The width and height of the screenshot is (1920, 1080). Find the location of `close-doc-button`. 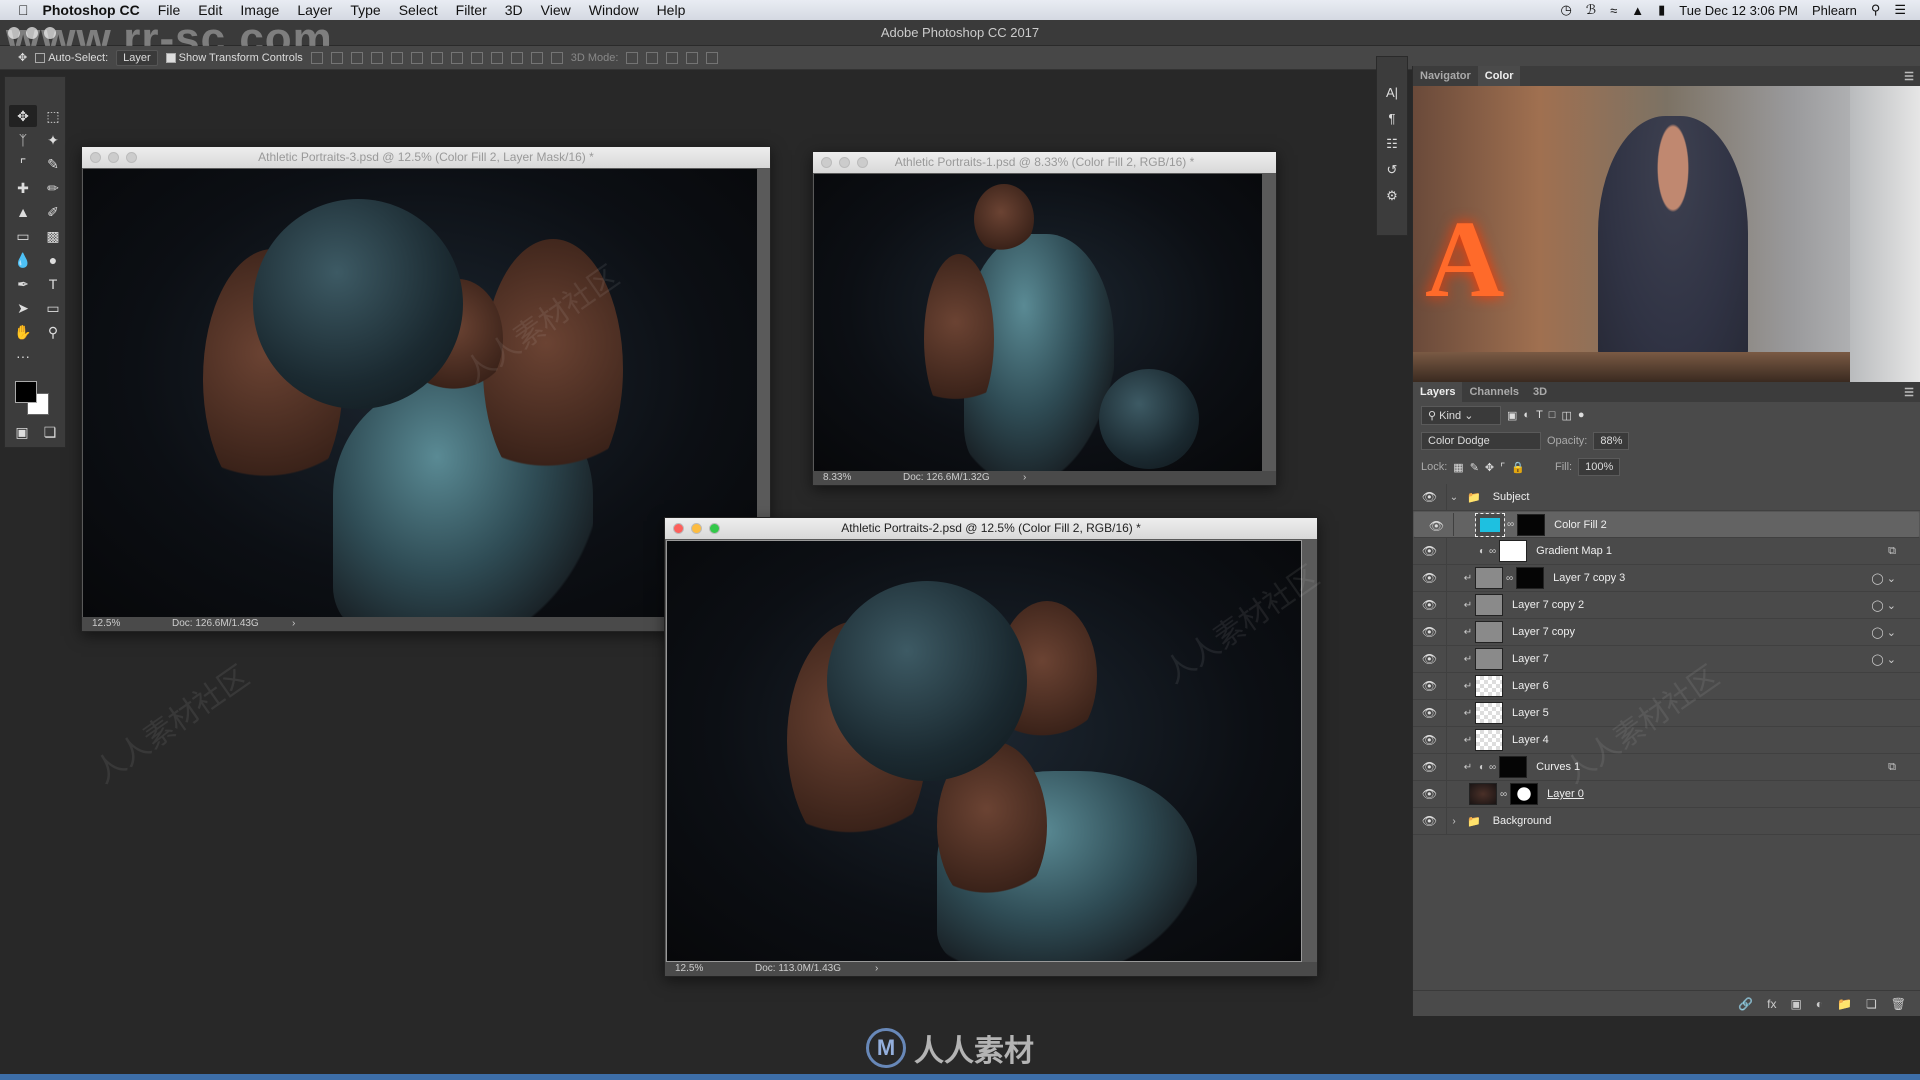

close-doc-button is located at coordinates (678, 528).